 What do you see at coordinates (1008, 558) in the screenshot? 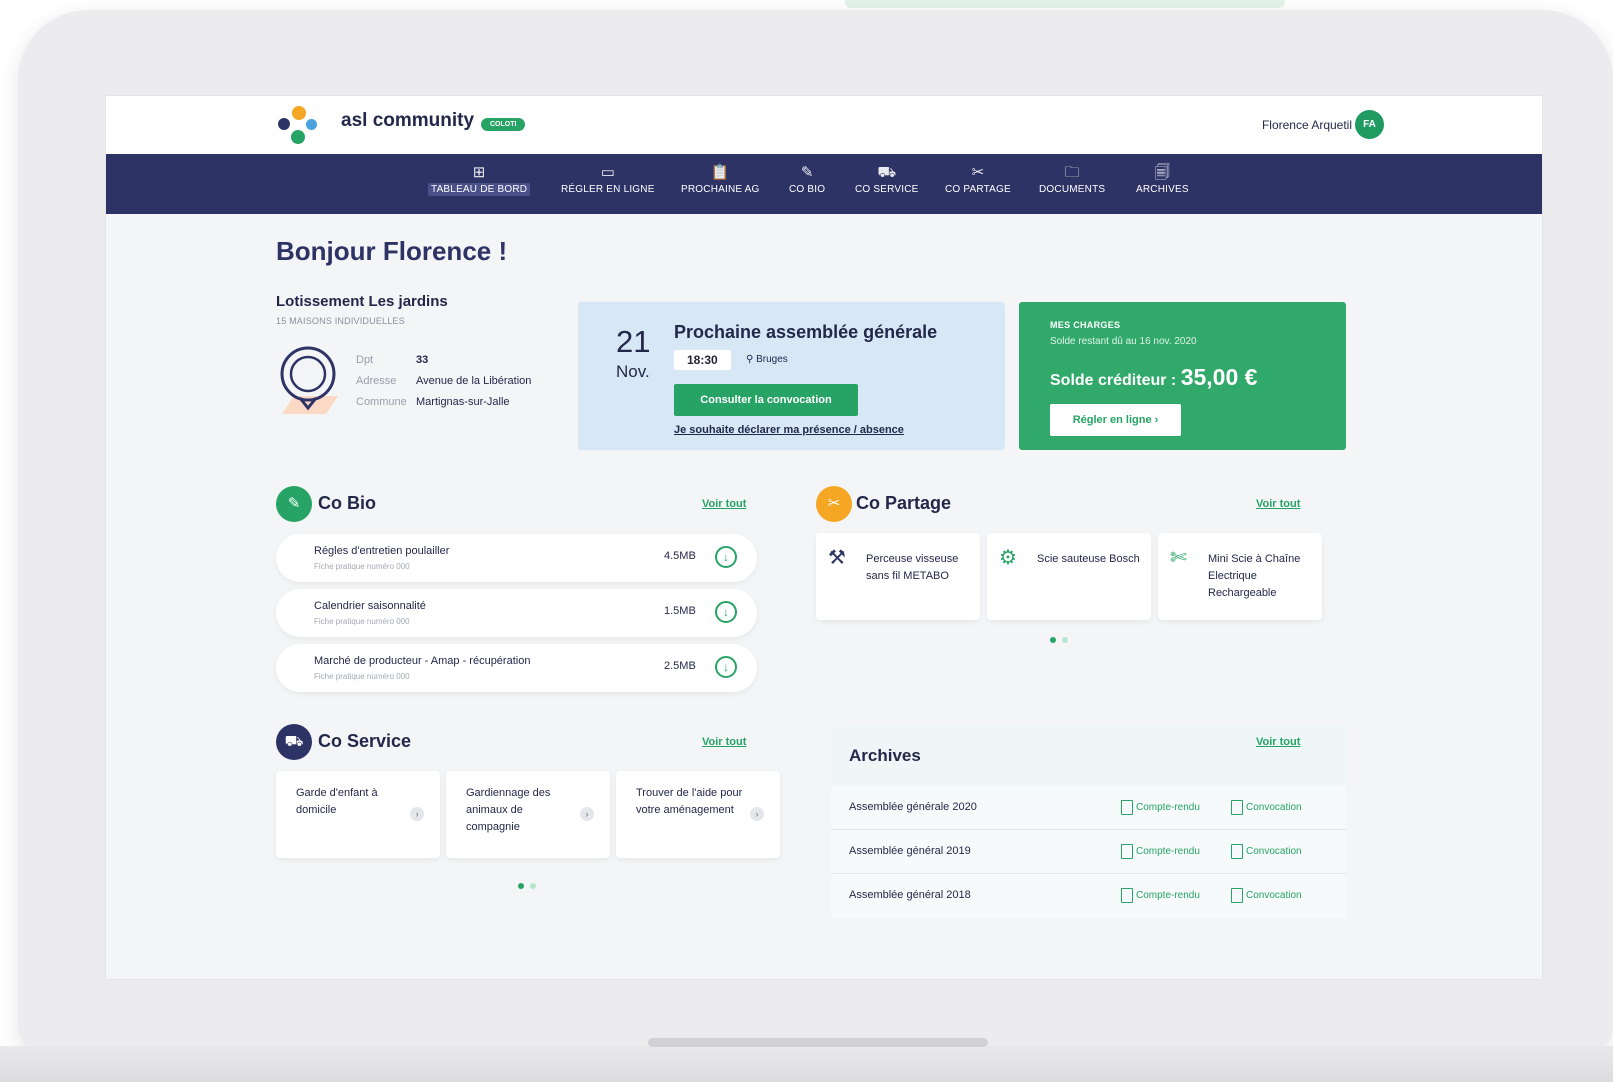
I see `jigsaw-icon: ⚙` at bounding box center [1008, 558].